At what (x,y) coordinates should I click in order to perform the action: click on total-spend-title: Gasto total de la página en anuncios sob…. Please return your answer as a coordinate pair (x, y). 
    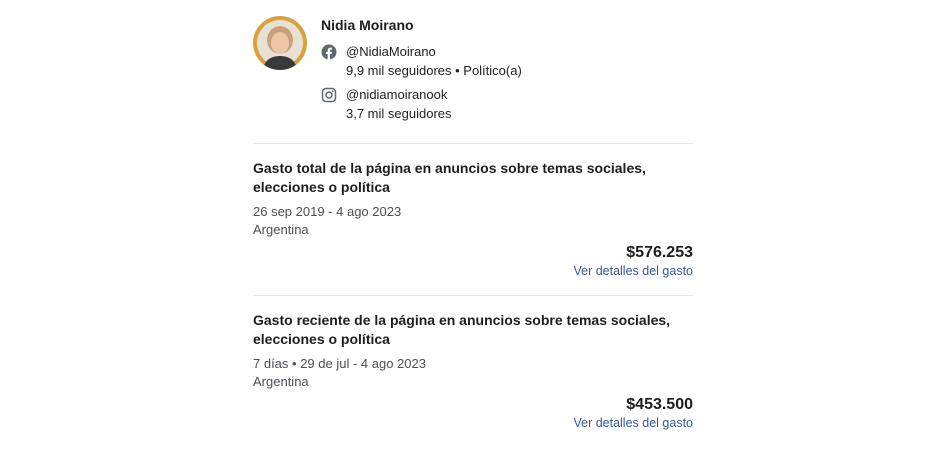
    Looking at the image, I should click on (449, 177).